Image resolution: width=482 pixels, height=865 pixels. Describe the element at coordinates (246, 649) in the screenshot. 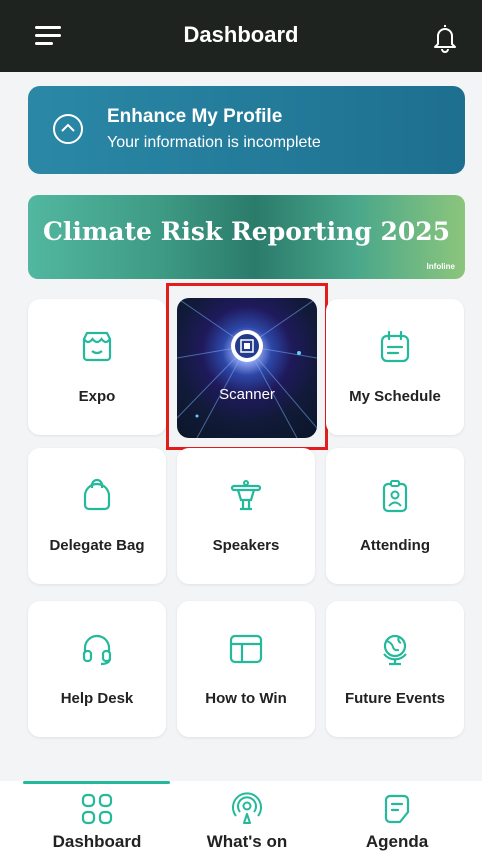

I see `layout-icon` at that location.